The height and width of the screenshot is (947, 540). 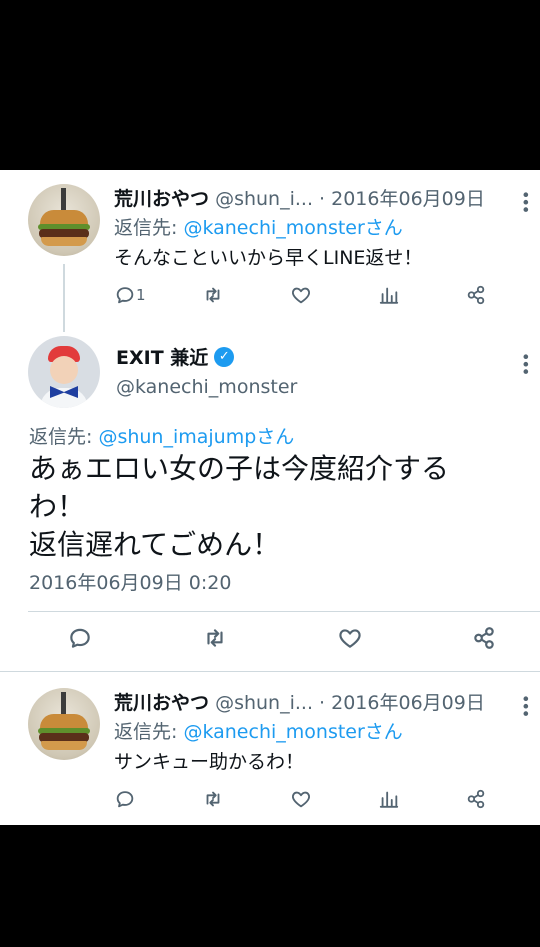 I want to click on tweet-actions: 1, so click(x=304, y=295).